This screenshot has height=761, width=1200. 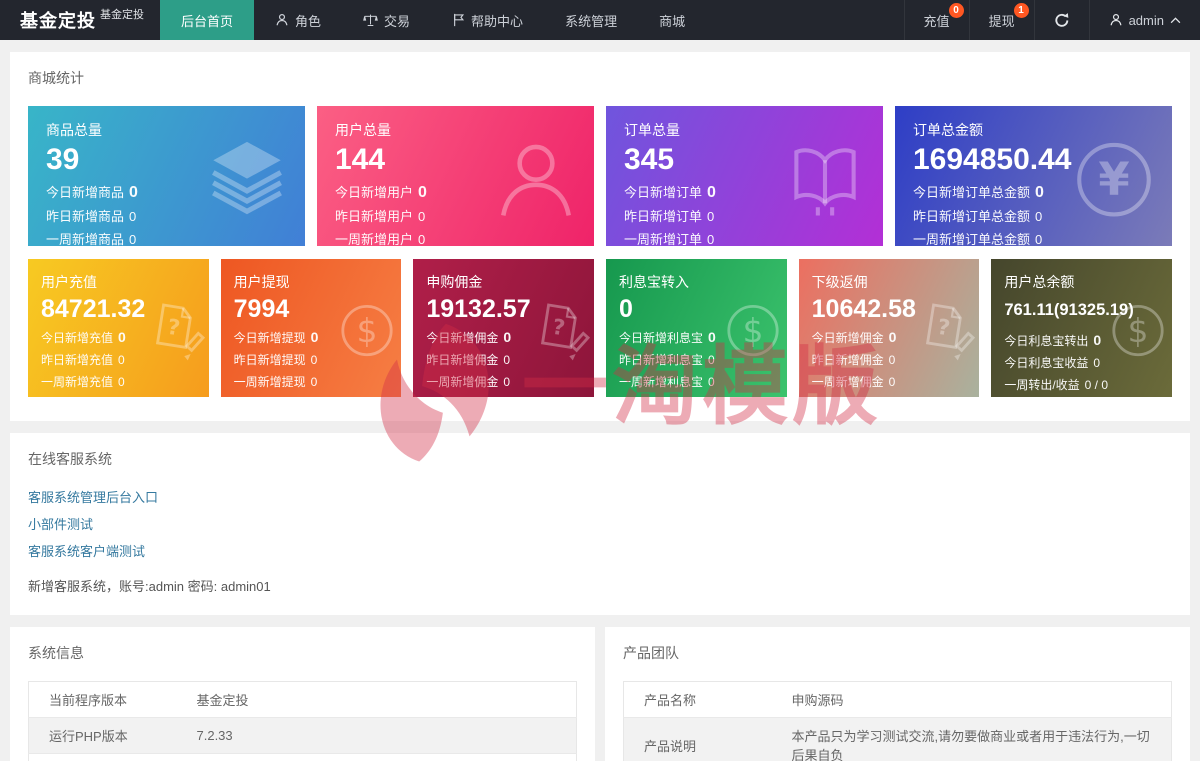 I want to click on stat-line-label: 一周新增佣金, so click(x=847, y=382).